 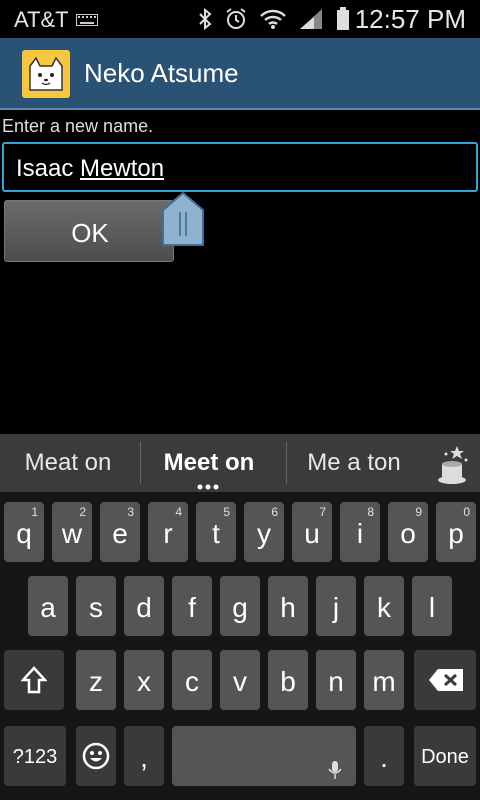 I want to click on key-label: e, so click(x=120, y=533).